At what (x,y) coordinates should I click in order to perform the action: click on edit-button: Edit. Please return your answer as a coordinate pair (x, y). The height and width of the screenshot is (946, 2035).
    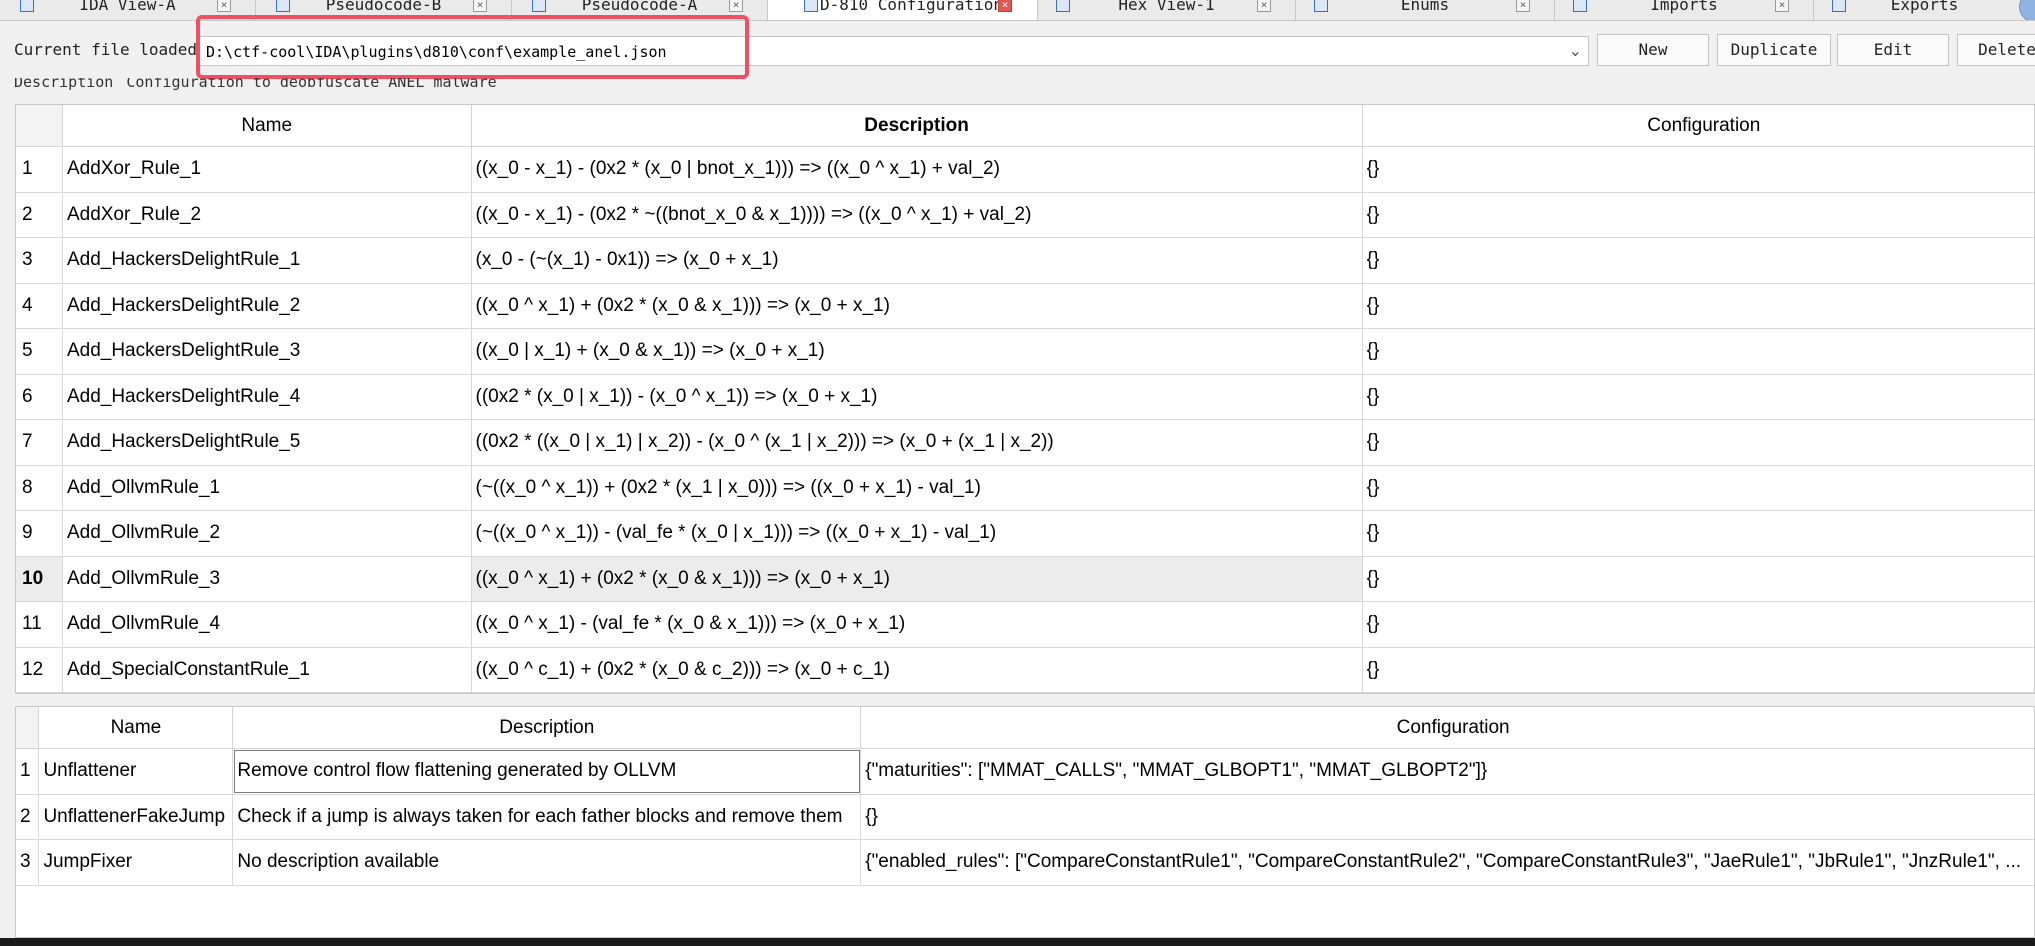
    Looking at the image, I should click on (1893, 50).